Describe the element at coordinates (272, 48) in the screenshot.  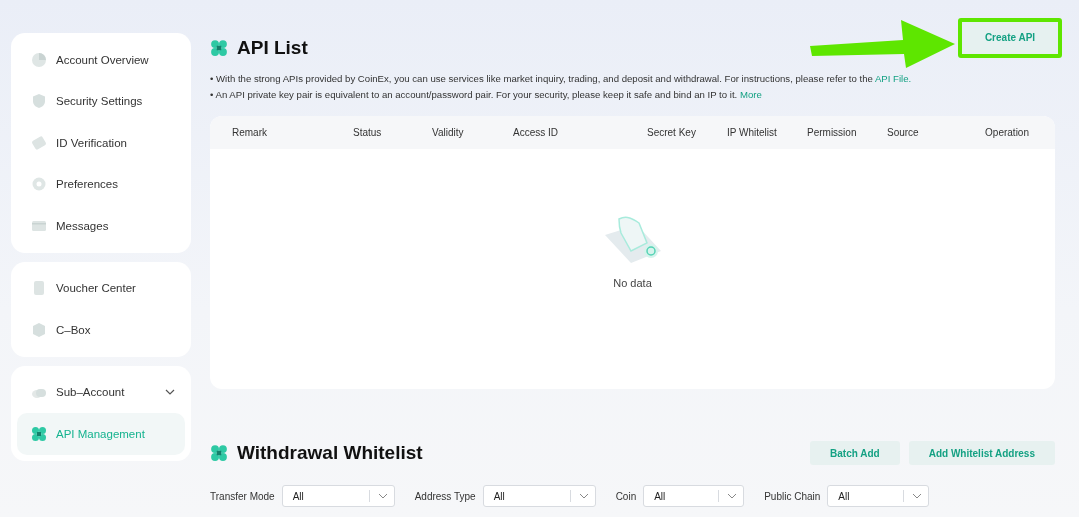
I see `section-title: API List` at that location.